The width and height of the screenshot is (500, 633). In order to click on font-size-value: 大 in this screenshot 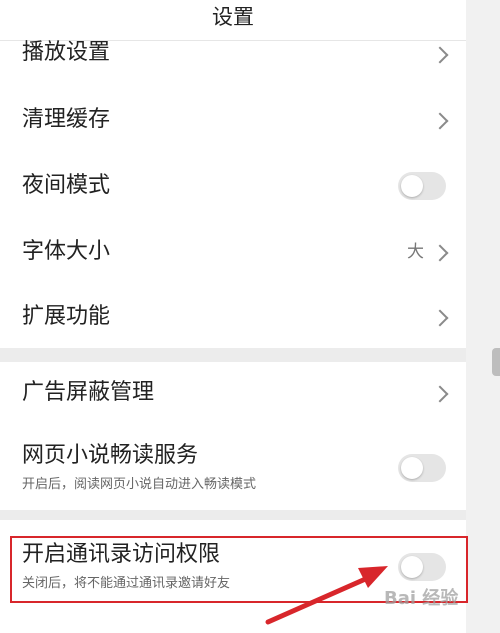, I will do `click(415, 252)`.